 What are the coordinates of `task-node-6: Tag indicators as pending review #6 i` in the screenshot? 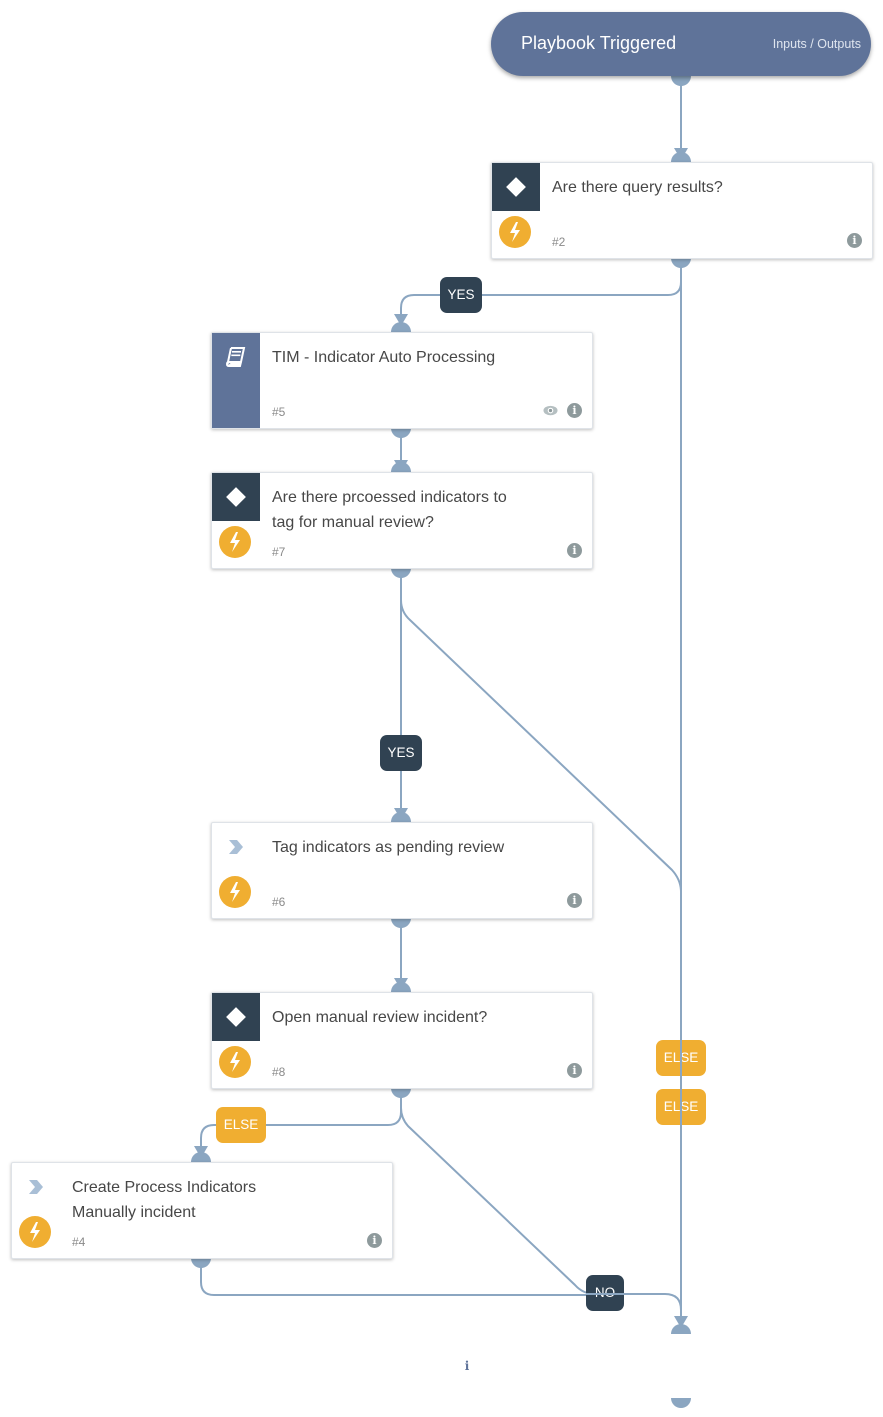 It's located at (402, 870).